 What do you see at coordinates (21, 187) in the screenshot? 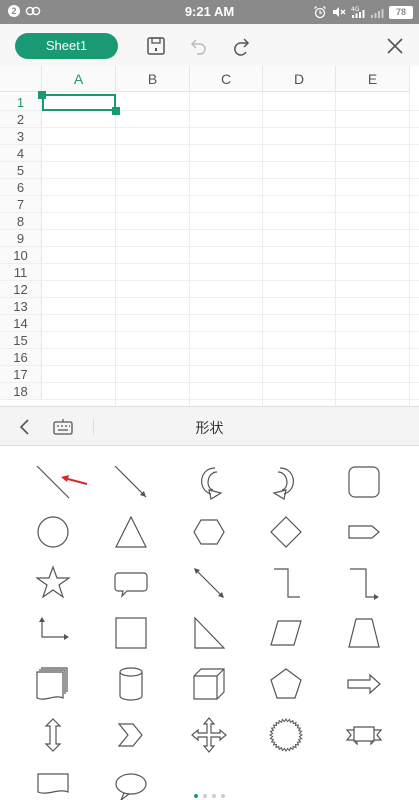
I see `row-header-6: 6` at bounding box center [21, 187].